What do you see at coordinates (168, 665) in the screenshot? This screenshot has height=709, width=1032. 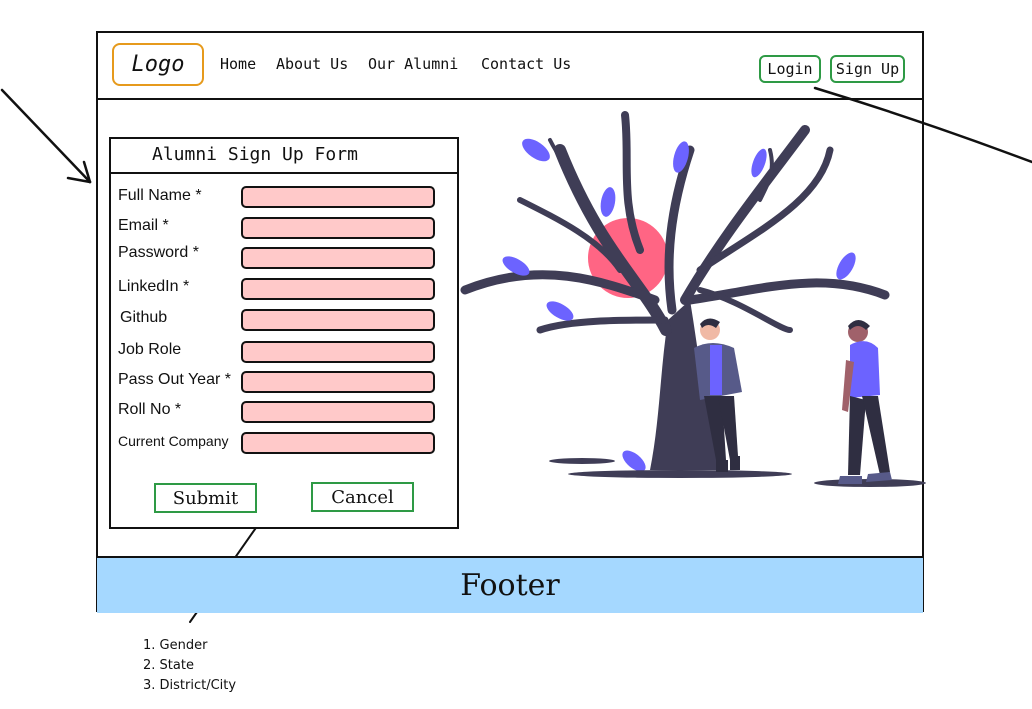 I see `note-item: 2. State` at bounding box center [168, 665].